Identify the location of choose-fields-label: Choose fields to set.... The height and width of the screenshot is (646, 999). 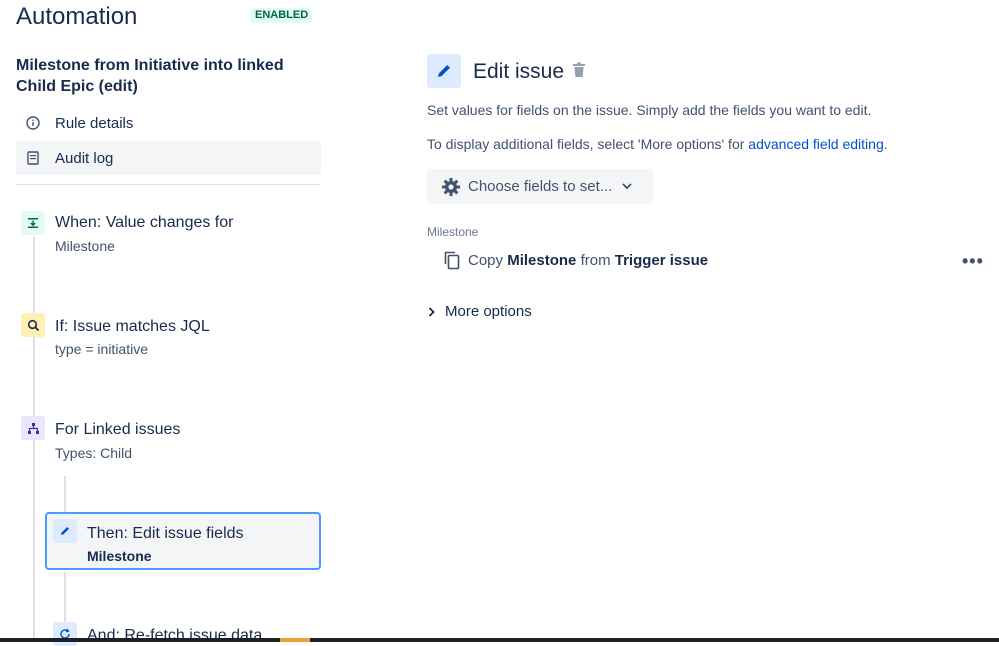
(540, 186).